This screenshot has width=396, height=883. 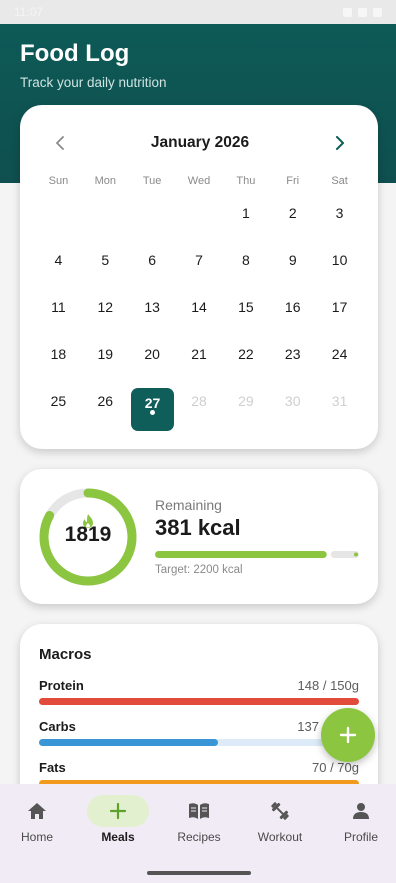 I want to click on calendar-day: 15, so click(x=245, y=323).